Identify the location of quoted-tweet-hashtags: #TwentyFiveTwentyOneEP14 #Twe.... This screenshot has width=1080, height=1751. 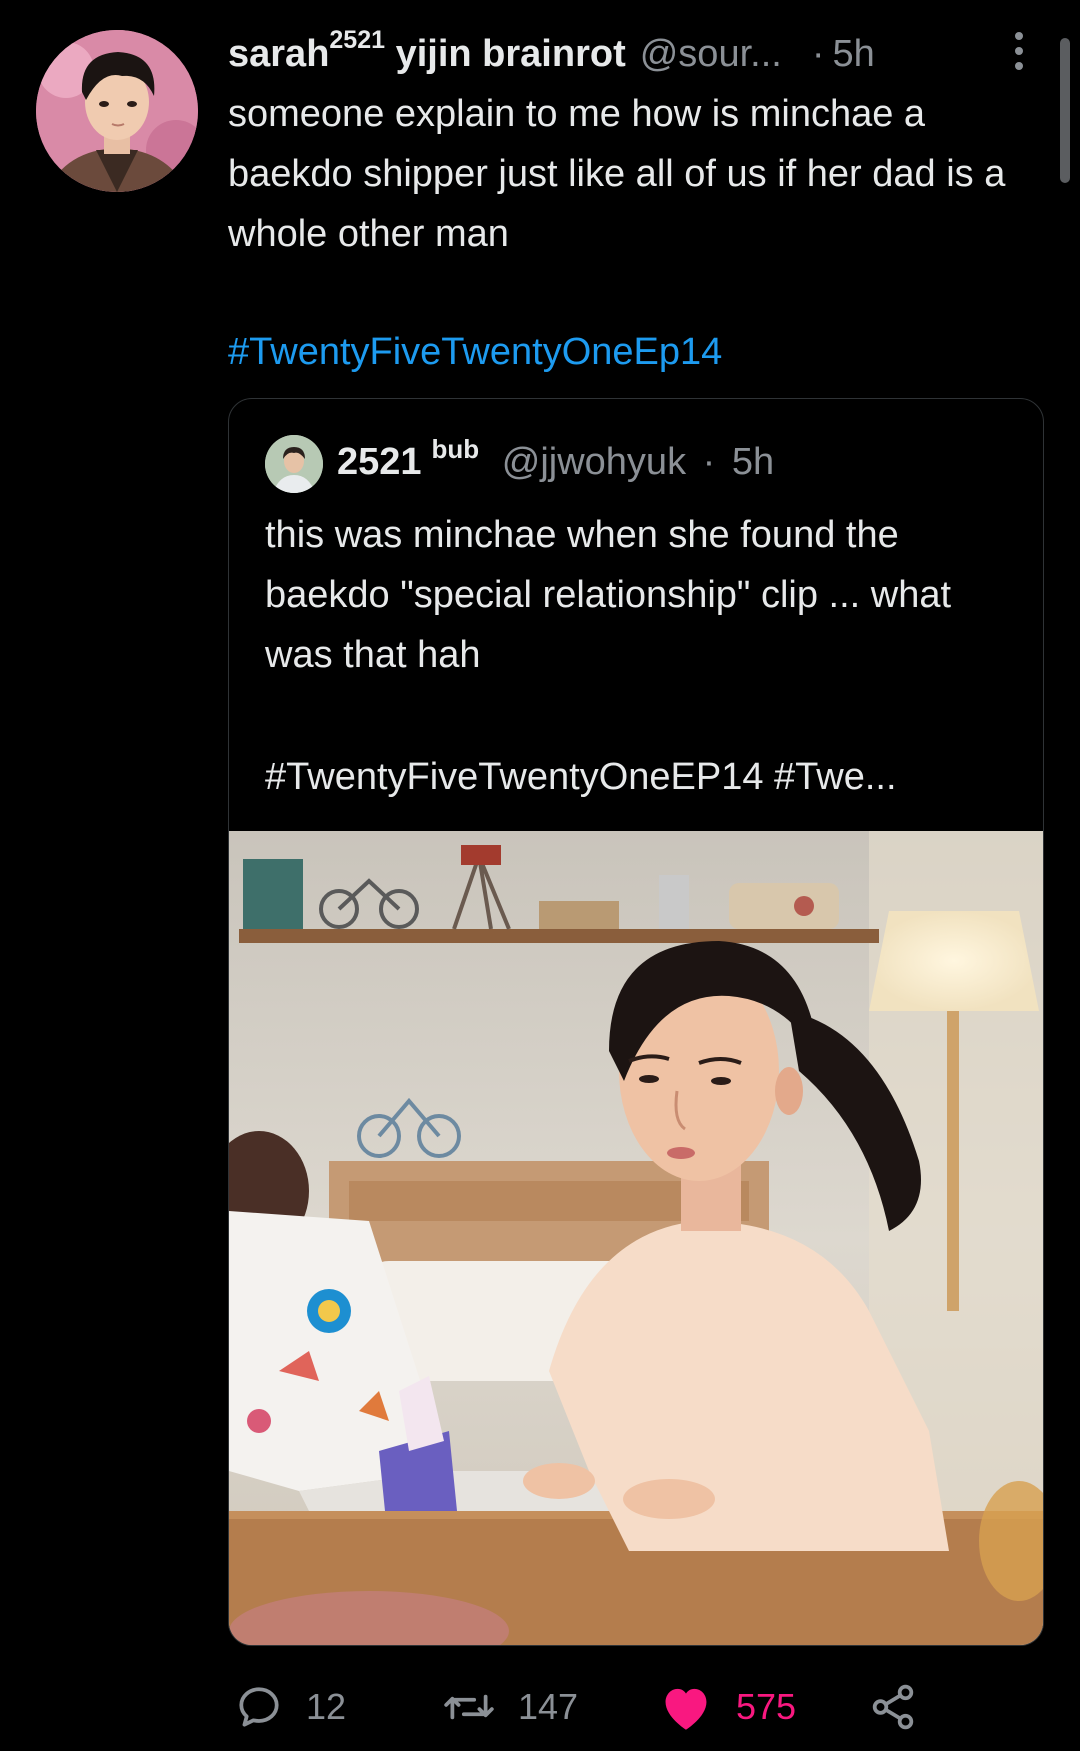
(581, 777).